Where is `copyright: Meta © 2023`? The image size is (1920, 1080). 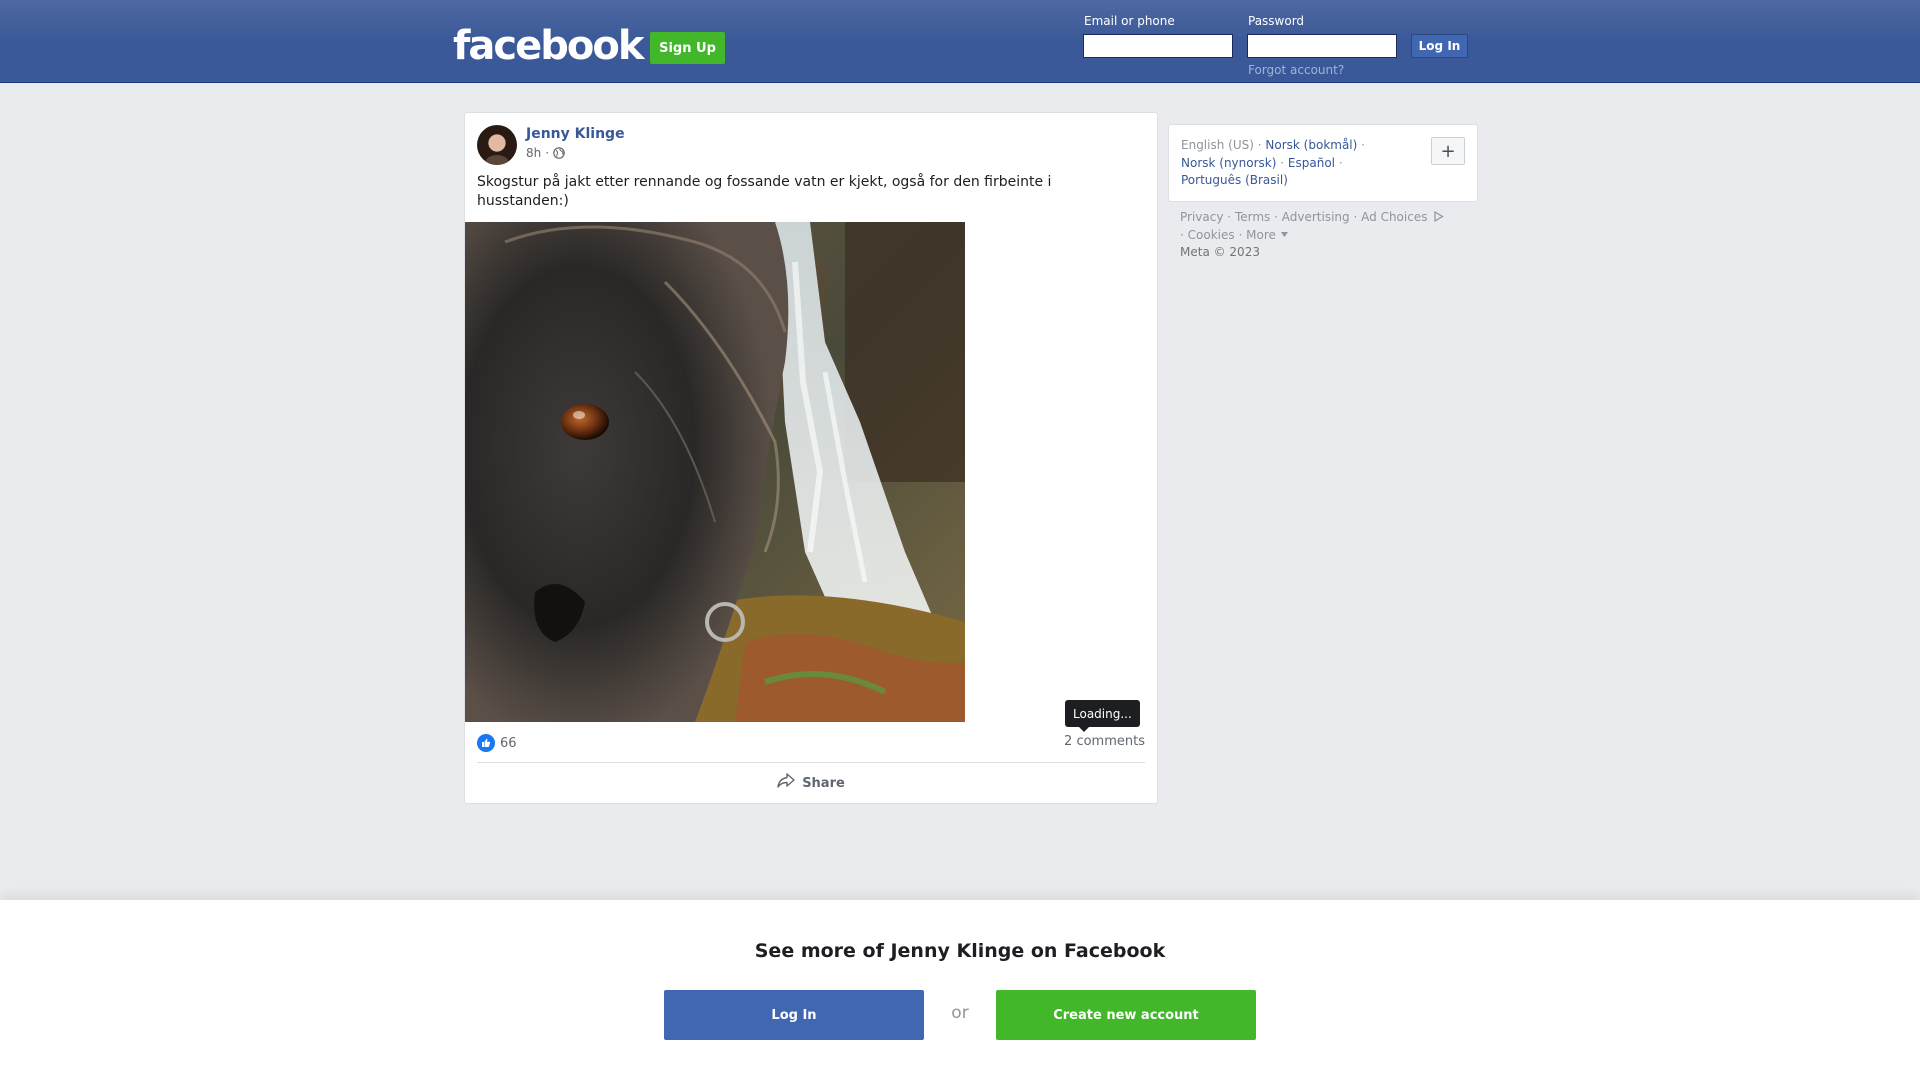
copyright: Meta © 2023 is located at coordinates (1220, 252).